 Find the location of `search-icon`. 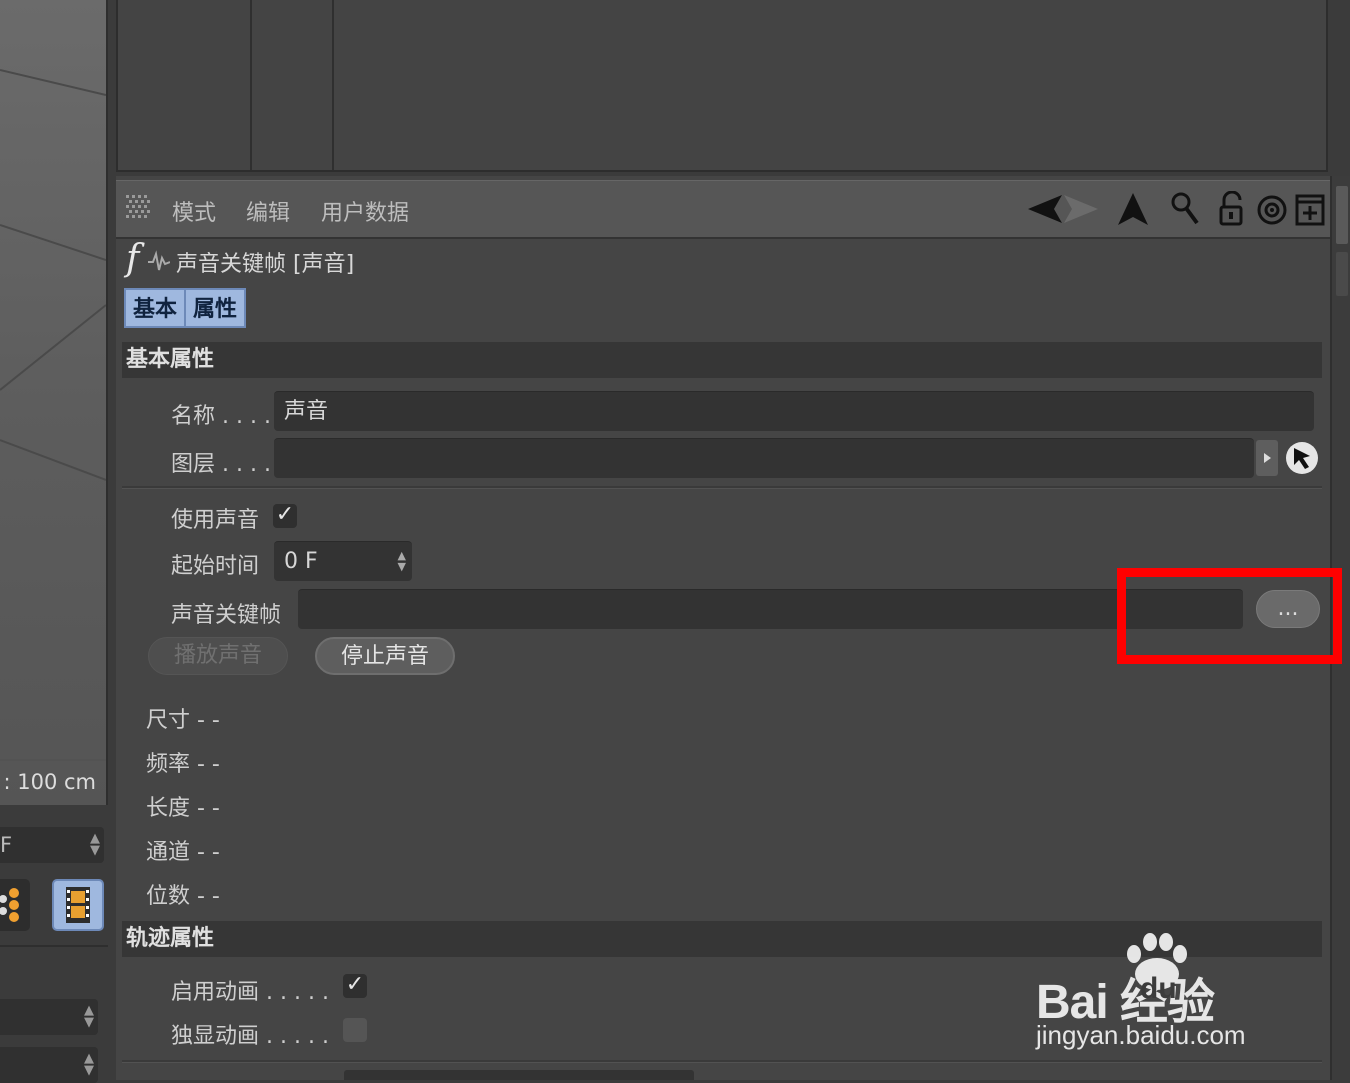

search-icon is located at coordinates (1186, 209).